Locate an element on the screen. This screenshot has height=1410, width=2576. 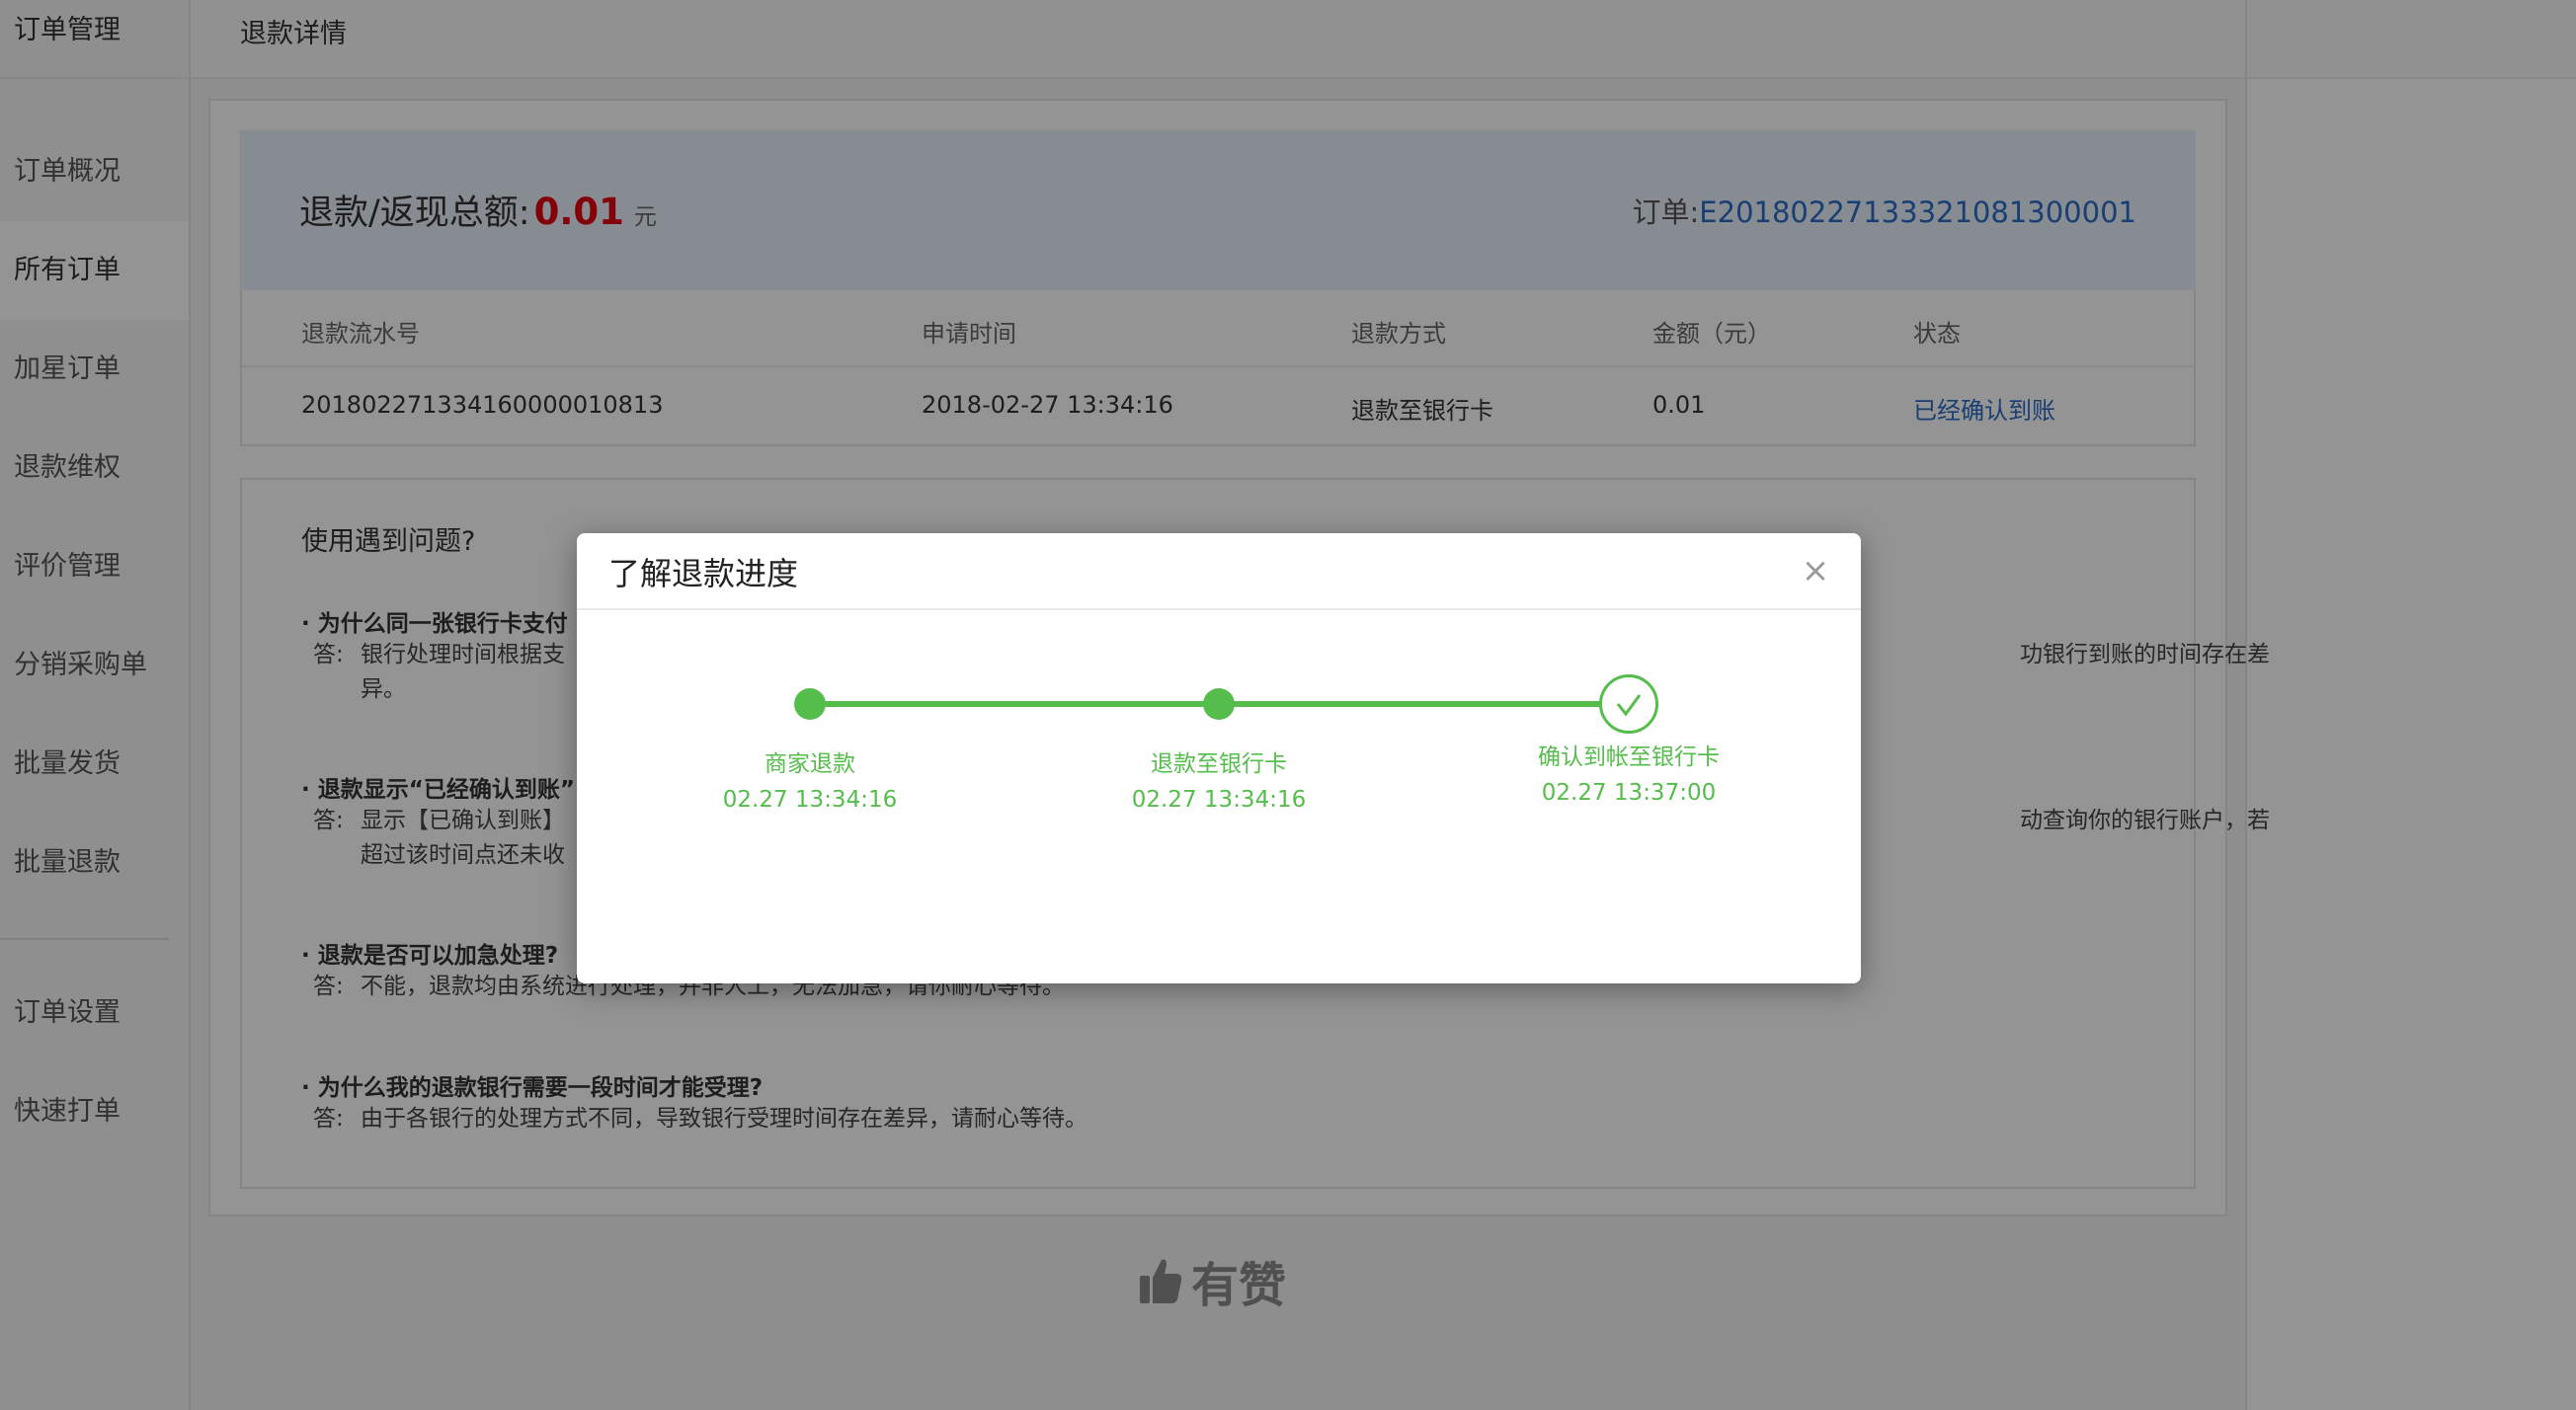
step-1-time: 02.27 13:34:16 is located at coordinates (810, 800).